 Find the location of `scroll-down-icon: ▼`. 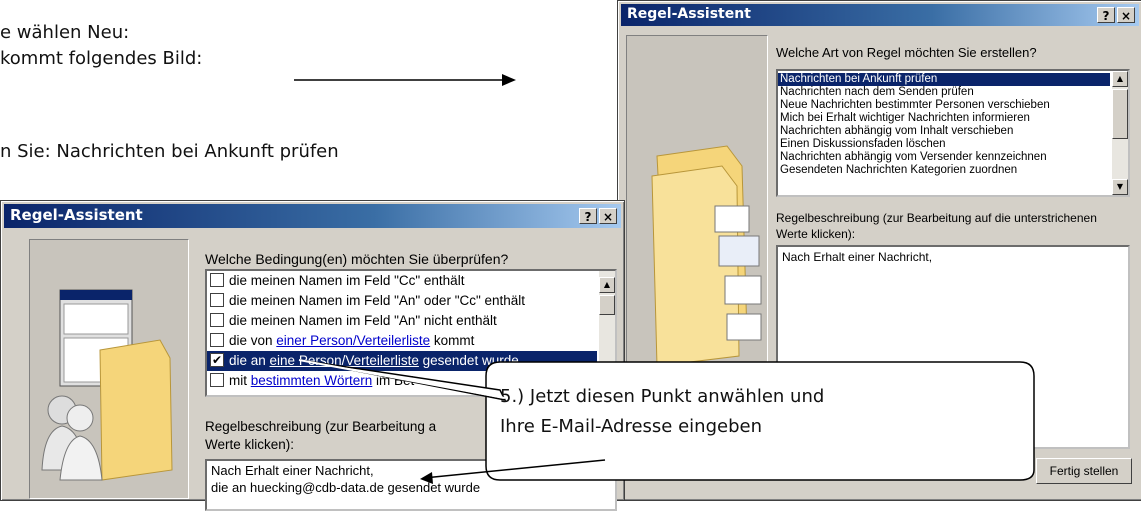

scroll-down-icon: ▼ is located at coordinates (1120, 187).